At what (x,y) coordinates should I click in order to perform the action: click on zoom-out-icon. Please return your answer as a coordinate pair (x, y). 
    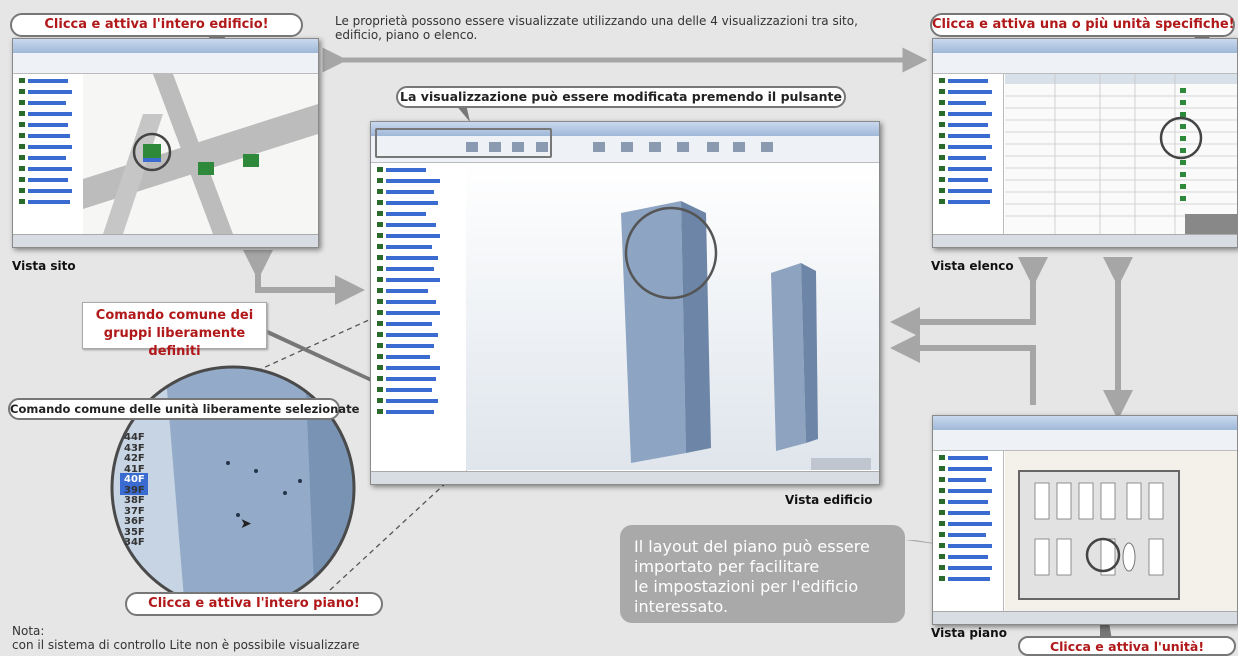
    Looking at the image, I should click on (627, 147).